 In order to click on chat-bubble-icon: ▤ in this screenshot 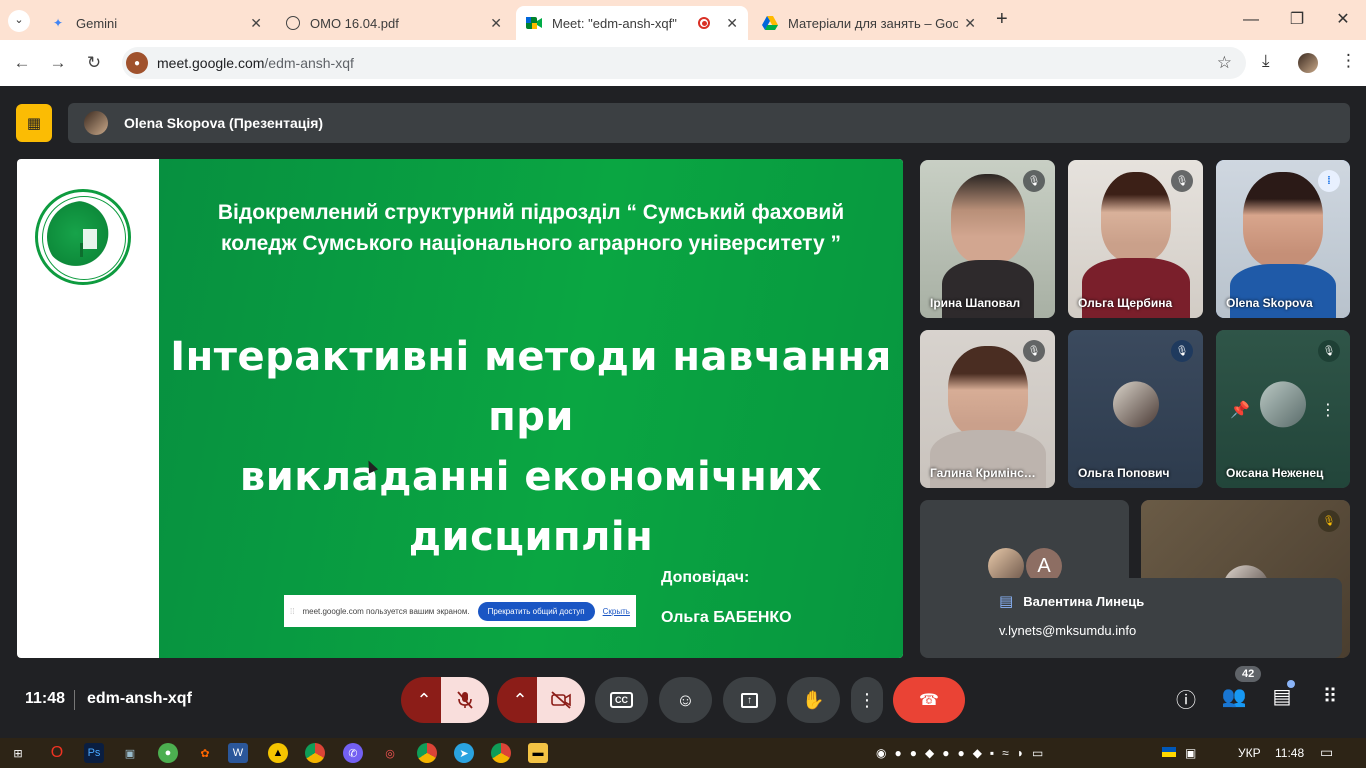, I will do `click(1006, 601)`.